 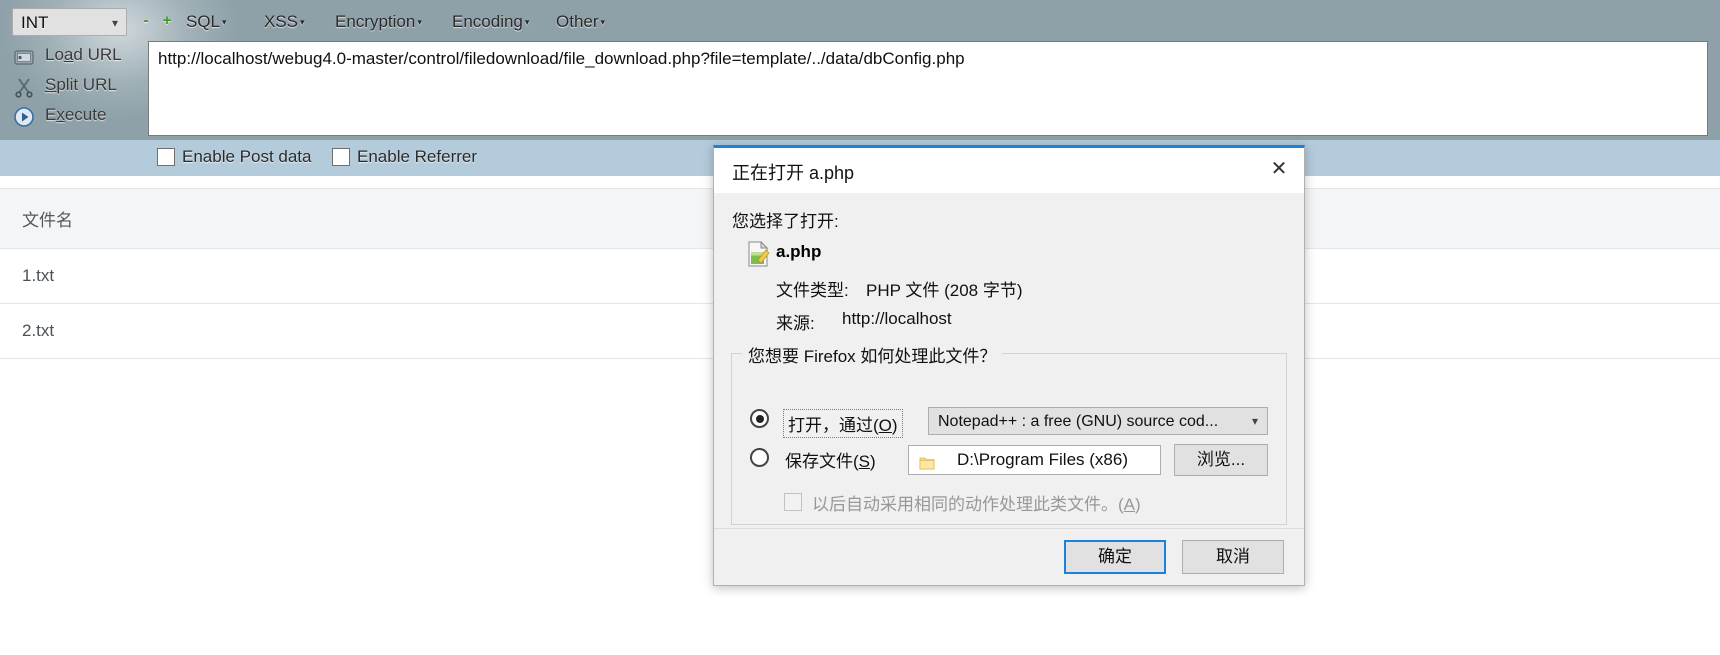 I want to click on radio-selected-dot, so click(x=759, y=418).